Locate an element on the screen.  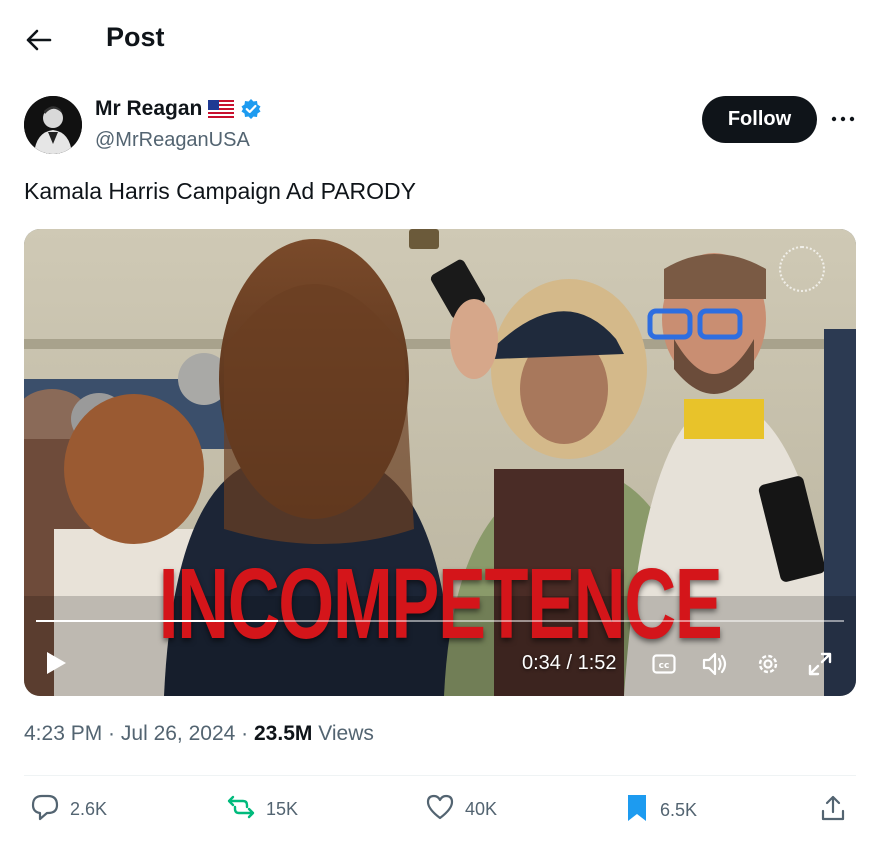
author-name: Mr Reagan is located at coordinates (148, 109).